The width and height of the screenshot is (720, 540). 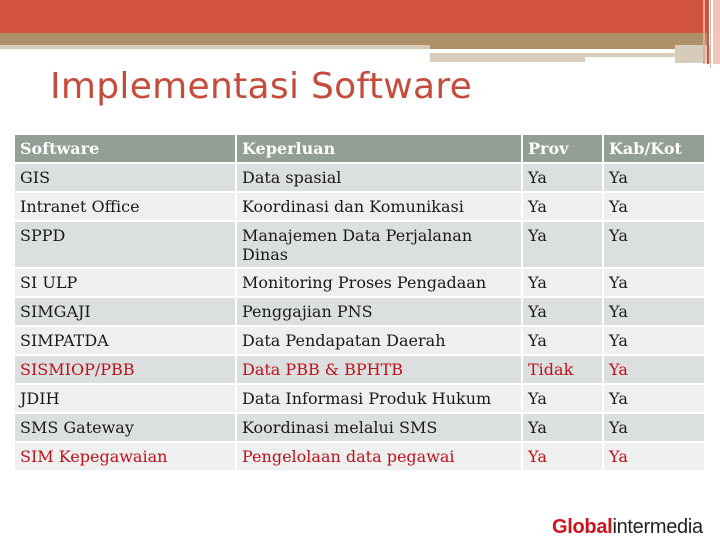 What do you see at coordinates (125, 282) in the screenshot?
I see `cell-software: SI ULP` at bounding box center [125, 282].